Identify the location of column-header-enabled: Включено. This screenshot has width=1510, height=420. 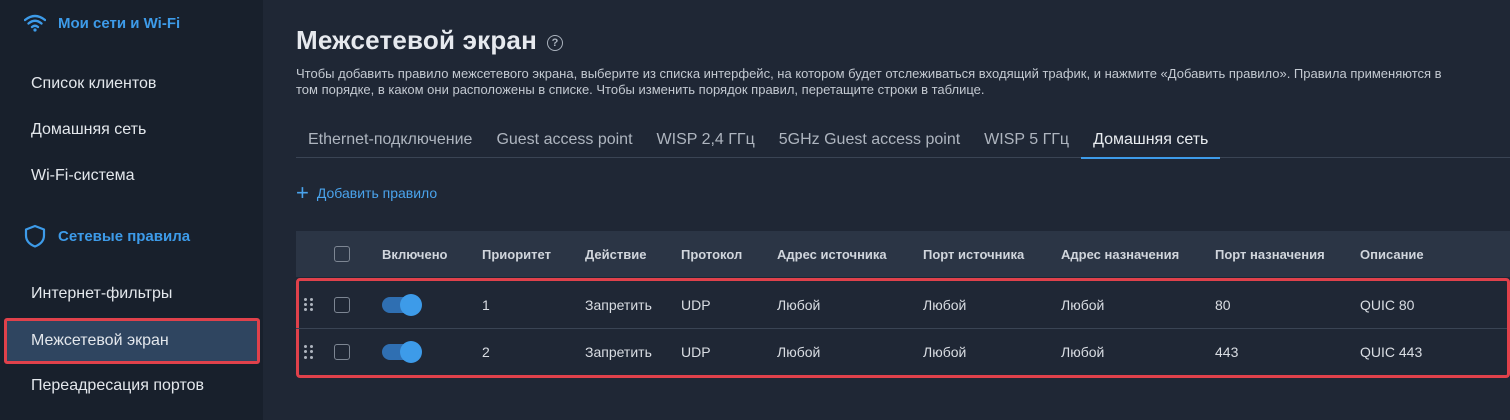
(415, 254).